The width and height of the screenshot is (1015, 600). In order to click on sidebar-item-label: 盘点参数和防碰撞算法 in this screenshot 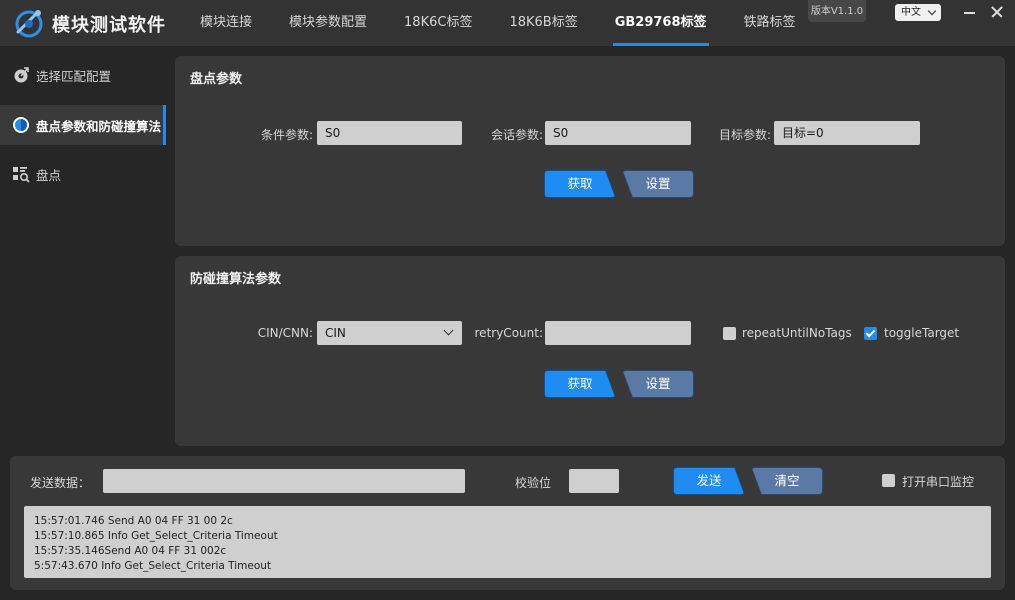, I will do `click(99, 126)`.